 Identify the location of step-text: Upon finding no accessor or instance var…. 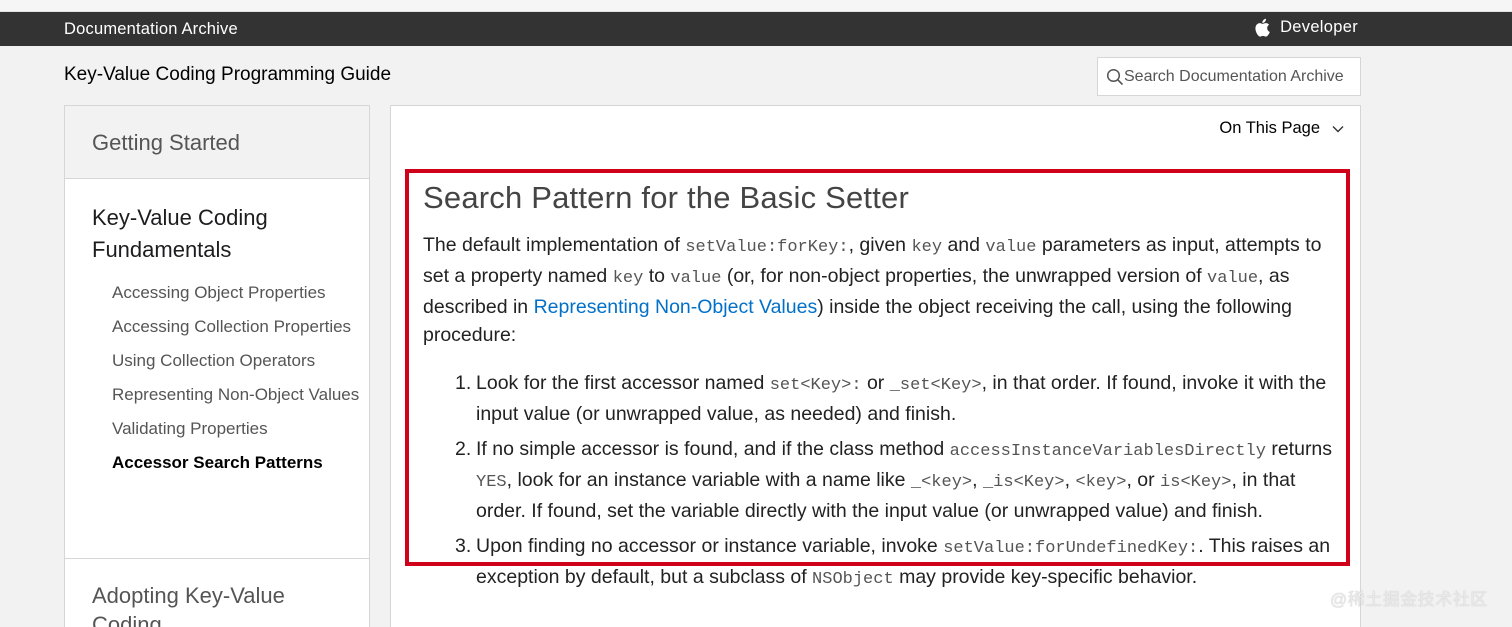
(710, 546).